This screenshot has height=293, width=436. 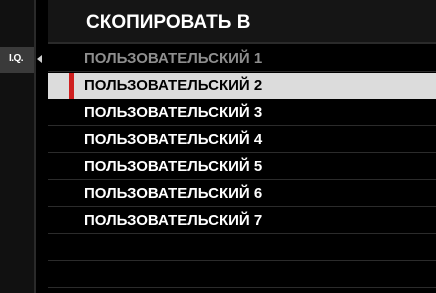 I want to click on menu-item-label: ПОЛЬЗОВАТЕЛЬСКИЙ 5, so click(x=173, y=166).